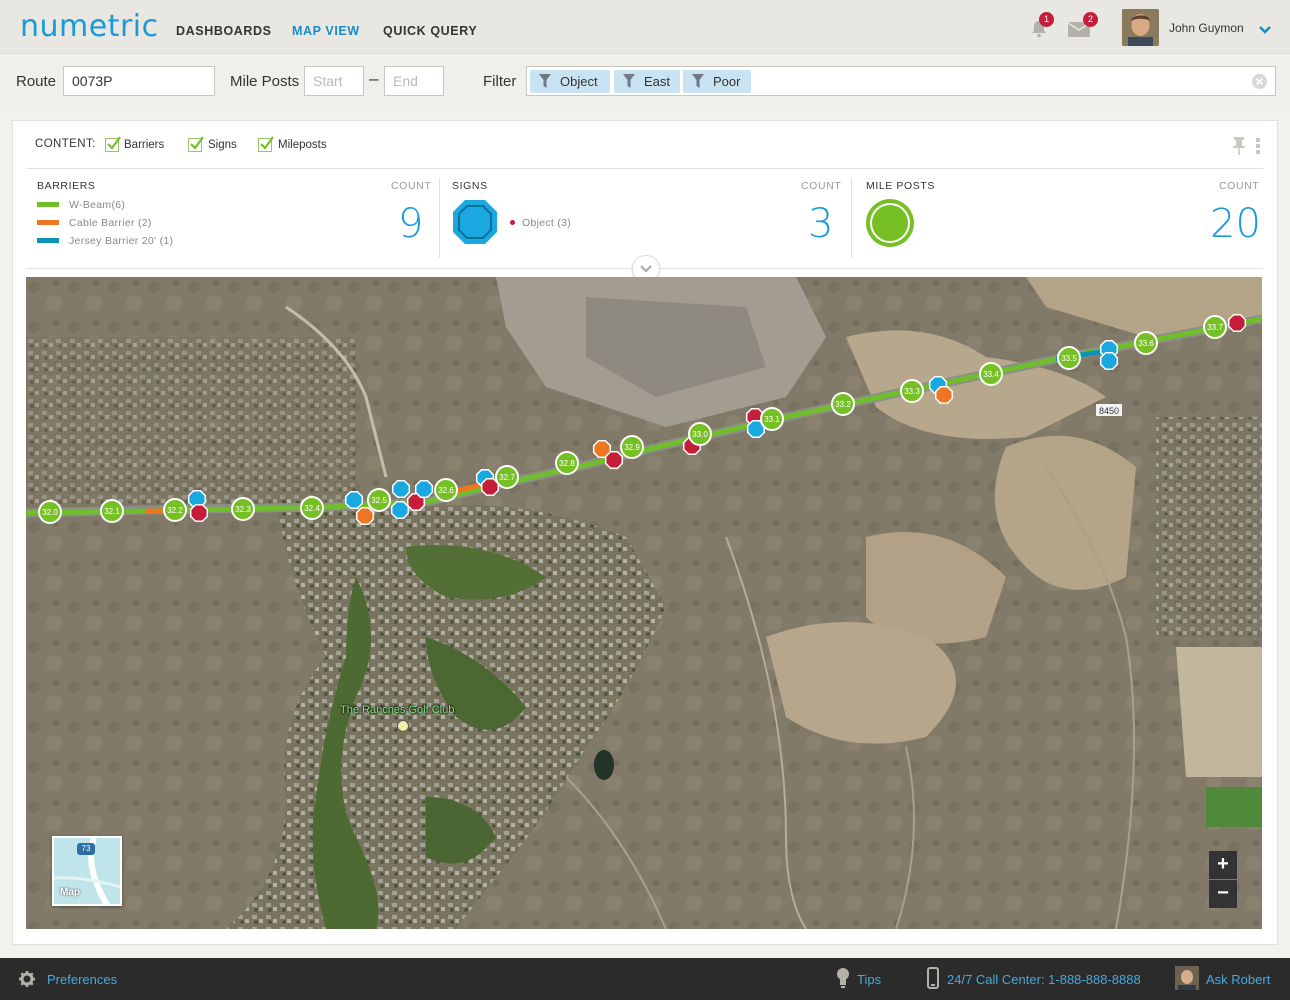 This screenshot has width=1290, height=1000. Describe the element at coordinates (66, 186) in the screenshot. I see `barriers-title: BARRIERS` at that location.